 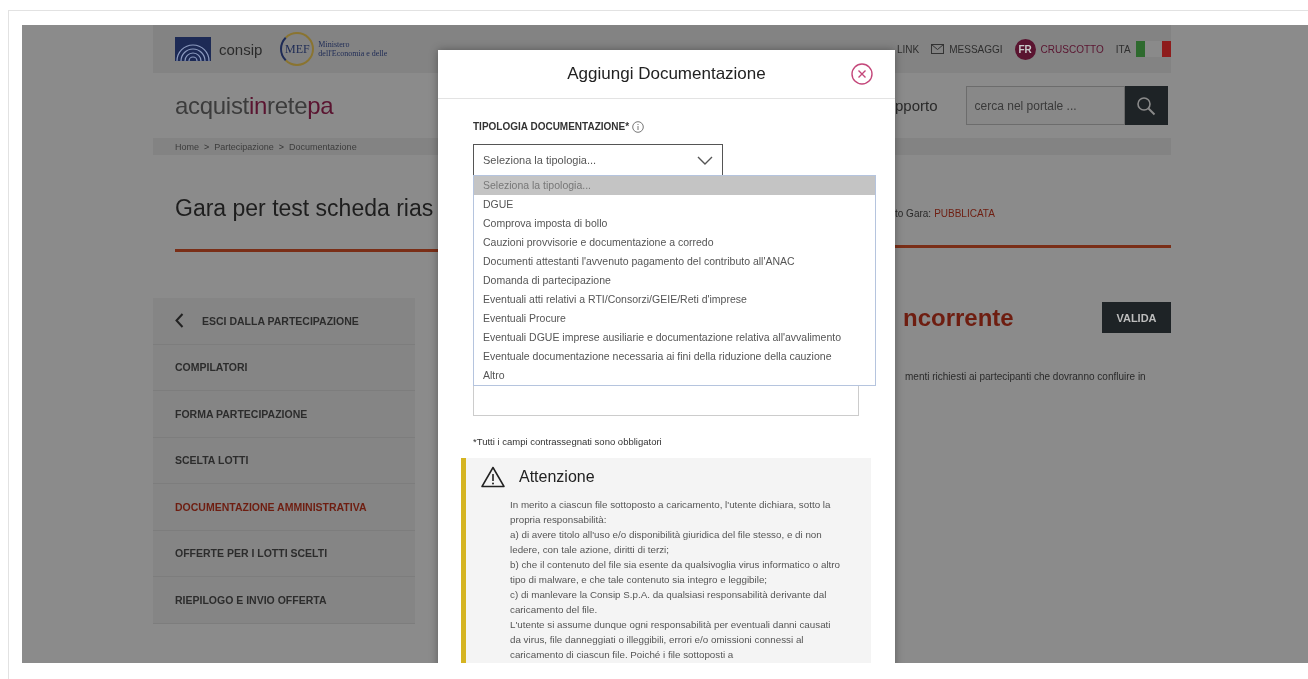 What do you see at coordinates (334, 44) in the screenshot?
I see `ministry-name: Ministero` at bounding box center [334, 44].